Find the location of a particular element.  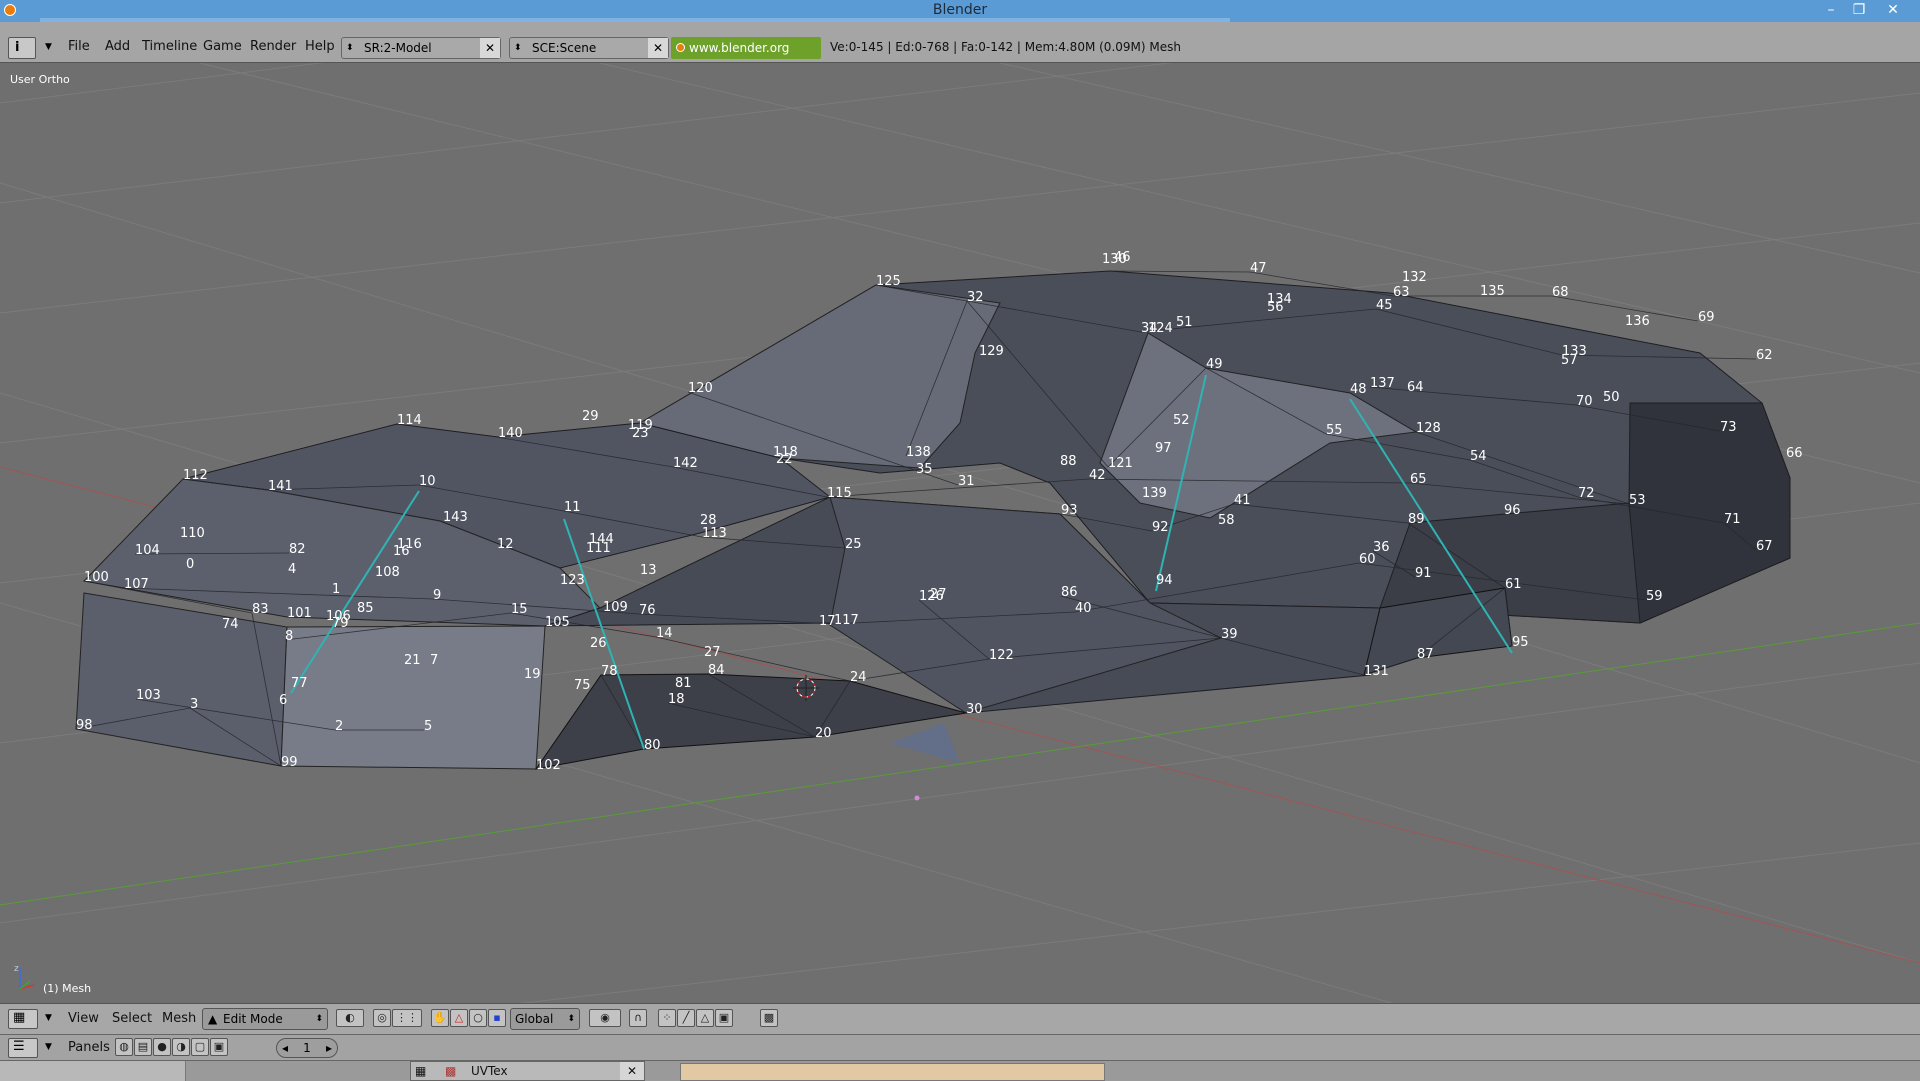

render-preview-button: ▩ is located at coordinates (769, 1018).